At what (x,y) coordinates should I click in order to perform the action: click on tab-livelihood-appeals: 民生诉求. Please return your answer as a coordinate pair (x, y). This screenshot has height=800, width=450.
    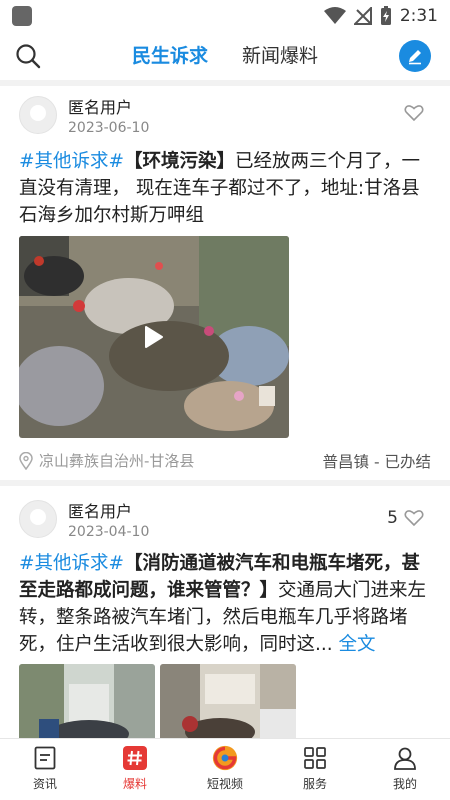
    Looking at the image, I should click on (170, 56).